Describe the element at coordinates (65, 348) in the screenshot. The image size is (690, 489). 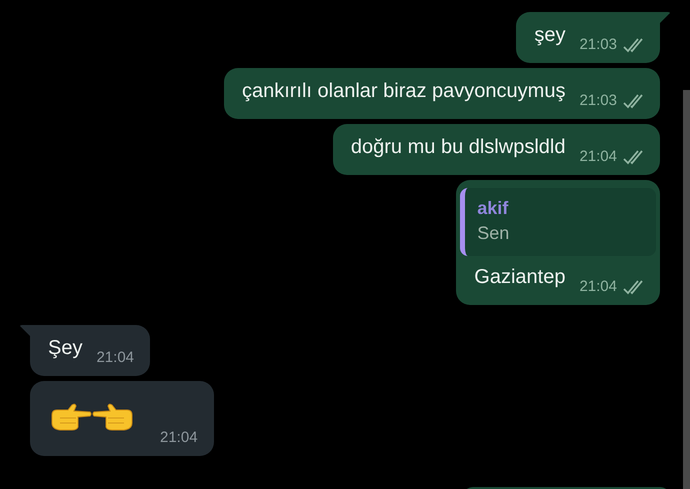
I see `message-text: Şey` at that location.